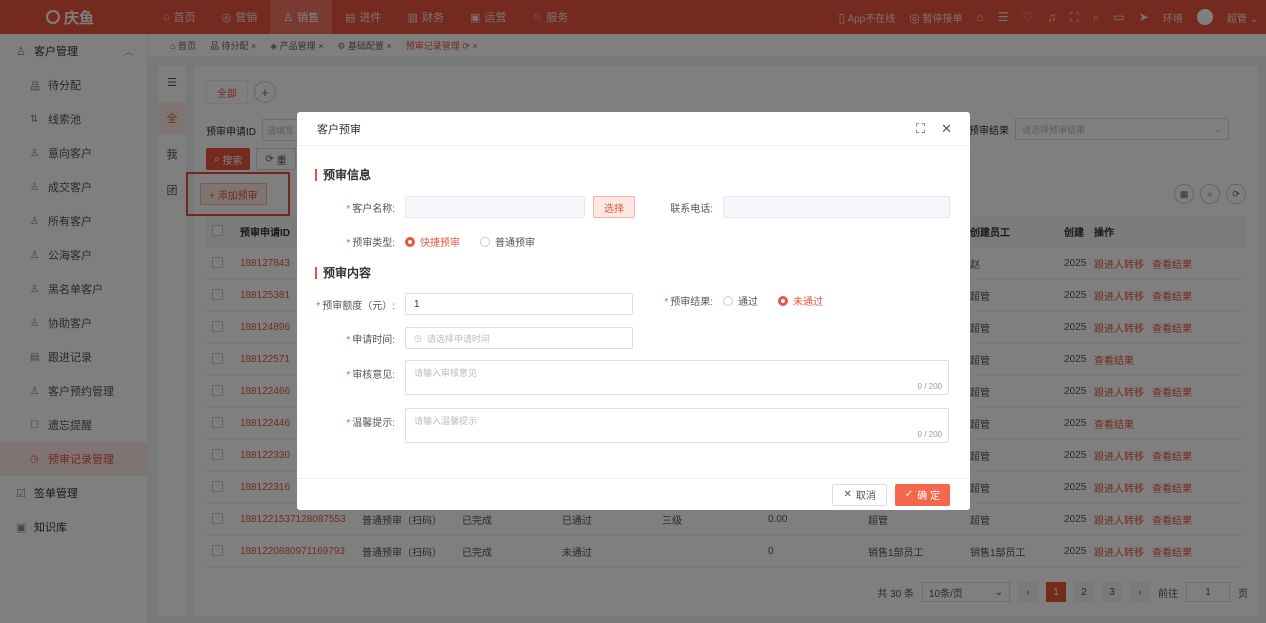 Image resolution: width=1266 pixels, height=623 pixels. I want to click on check-icon: ✓, so click(909, 494).